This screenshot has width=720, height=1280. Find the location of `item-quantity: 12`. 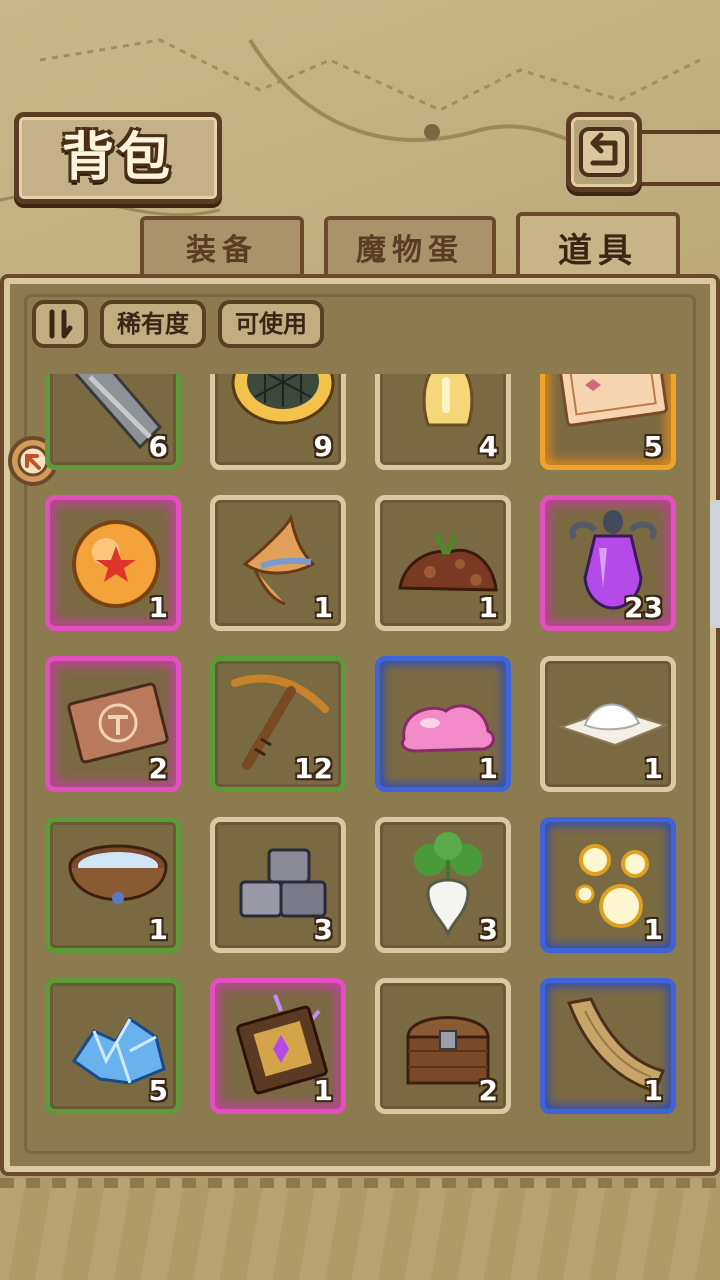

item-quantity: 12 is located at coordinates (313, 768).